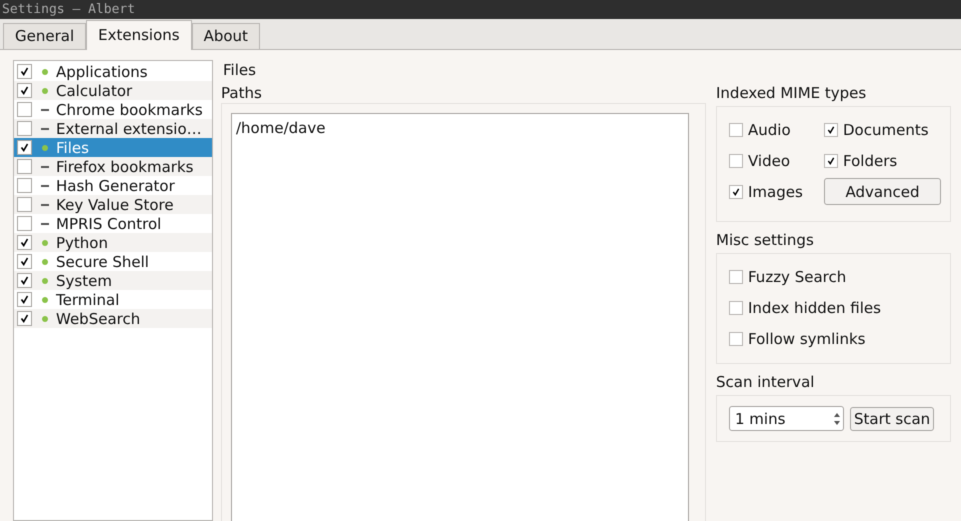  Describe the element at coordinates (113, 147) in the screenshot. I see `extension-item: Files` at that location.